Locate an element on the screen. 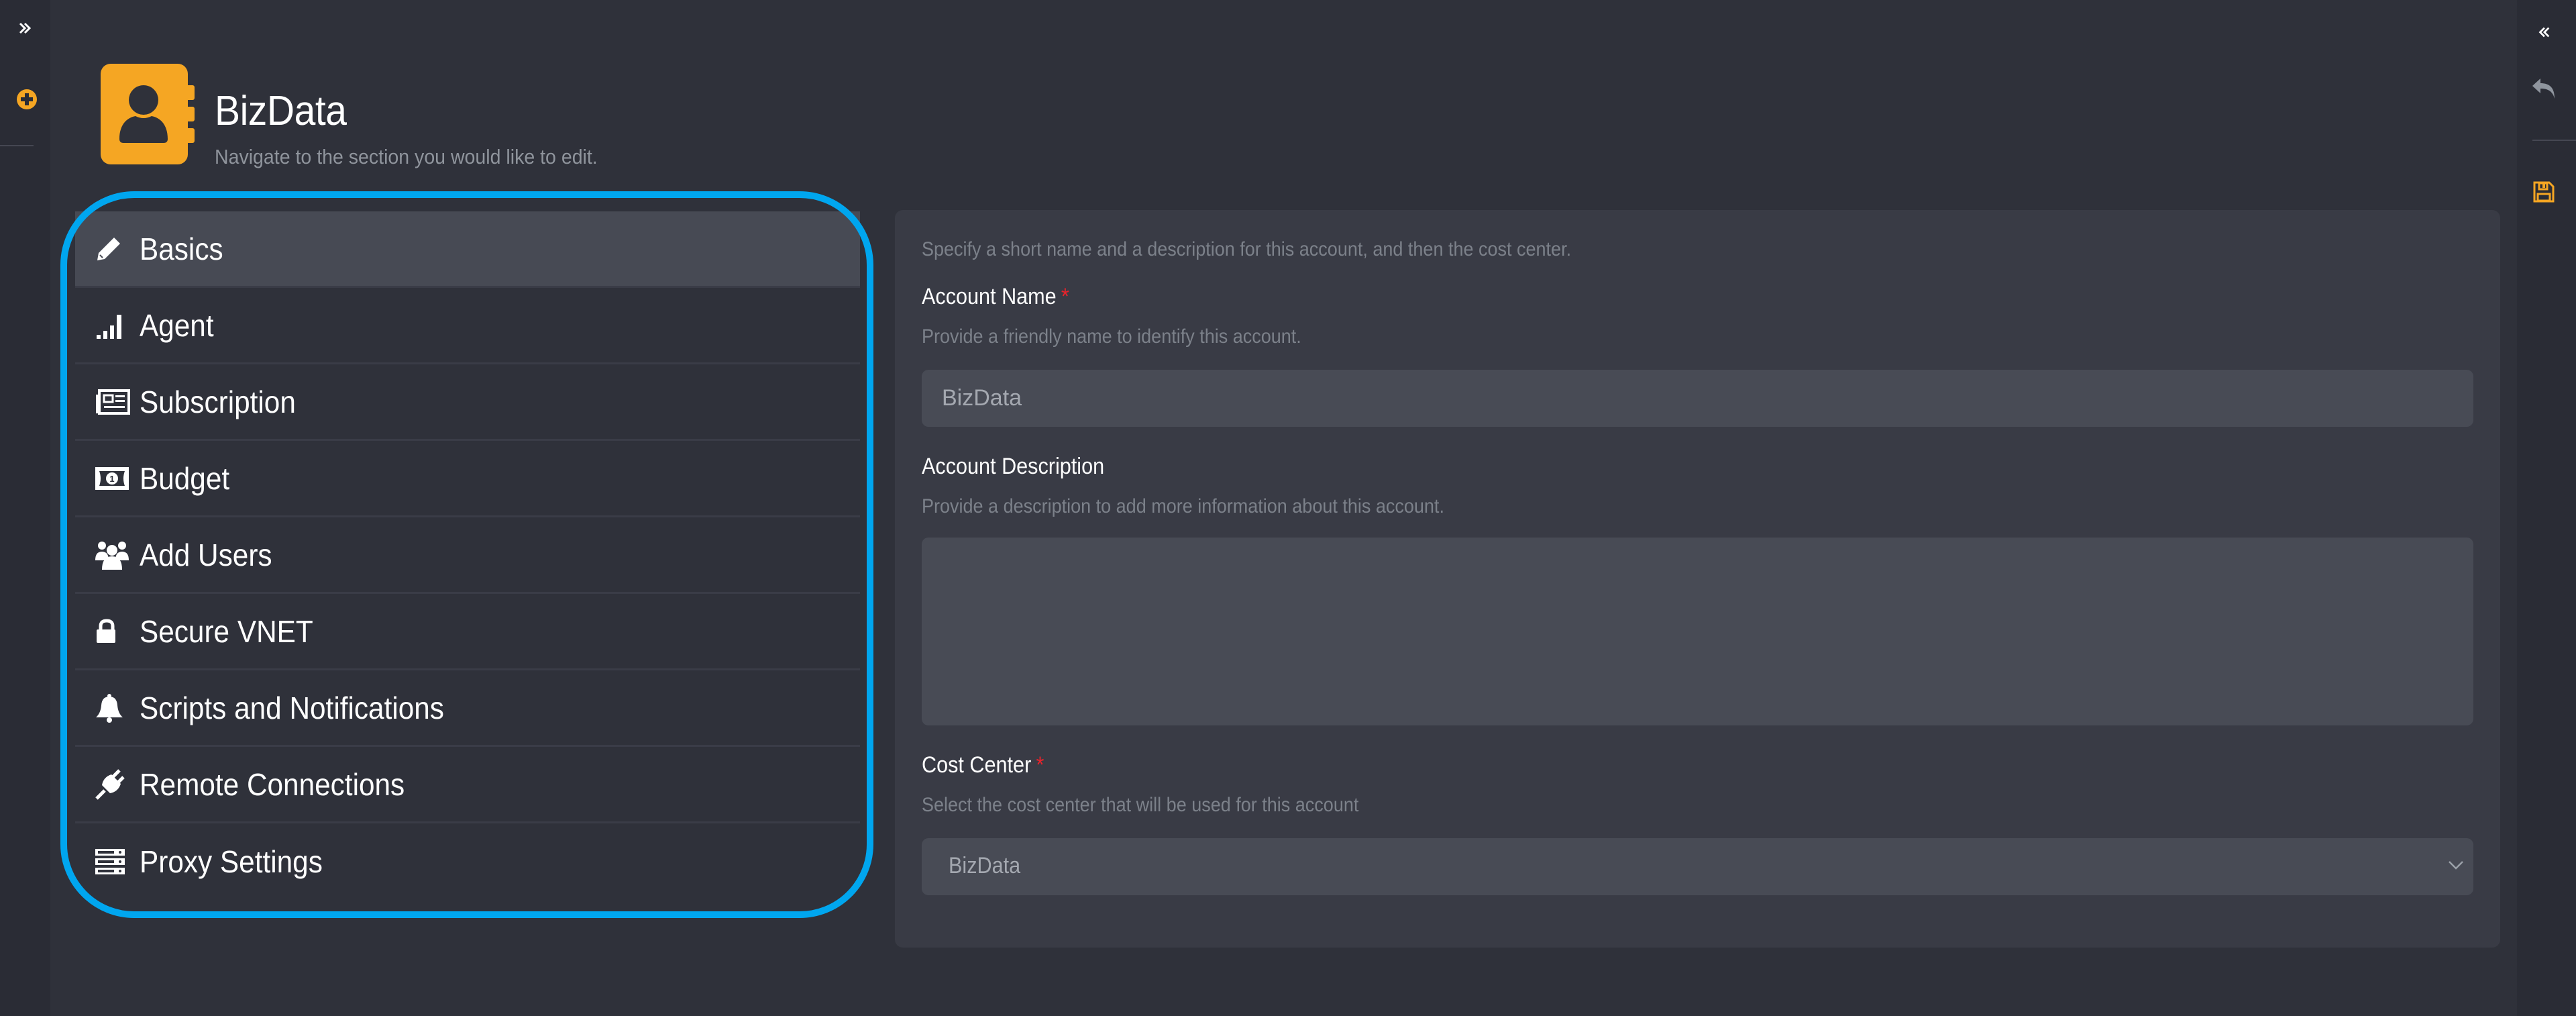 The width and height of the screenshot is (2576, 1016). nav-item-remote-connections: Remote Connections is located at coordinates (467, 785).